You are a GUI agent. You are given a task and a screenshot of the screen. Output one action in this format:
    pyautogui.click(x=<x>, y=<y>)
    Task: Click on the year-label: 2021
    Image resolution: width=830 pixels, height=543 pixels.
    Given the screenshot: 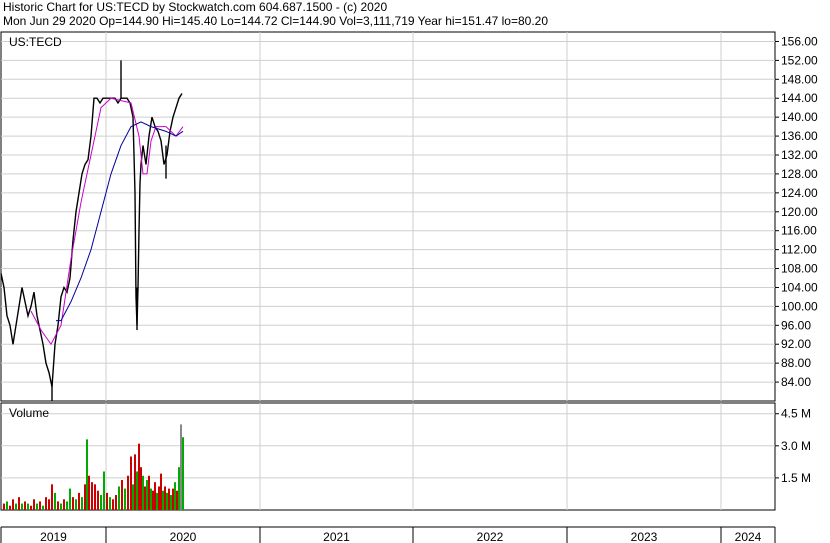 What is the action you would take?
    pyautogui.click(x=336, y=536)
    